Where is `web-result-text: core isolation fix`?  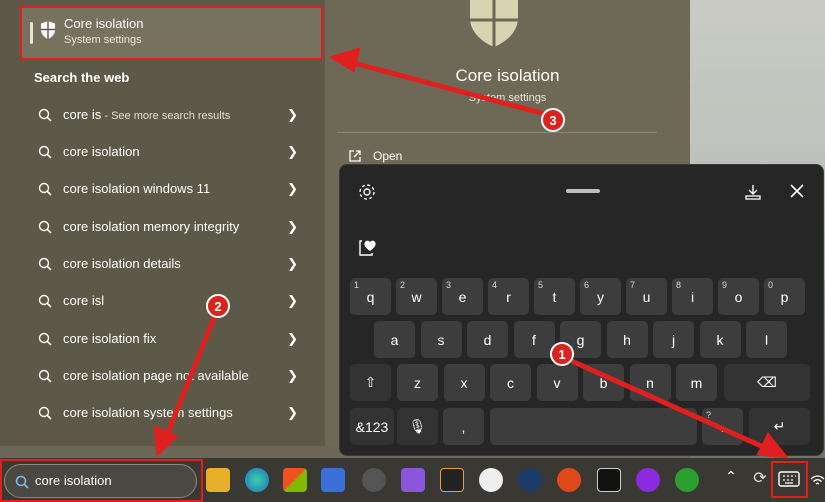 web-result-text: core isolation fix is located at coordinates (110, 338).